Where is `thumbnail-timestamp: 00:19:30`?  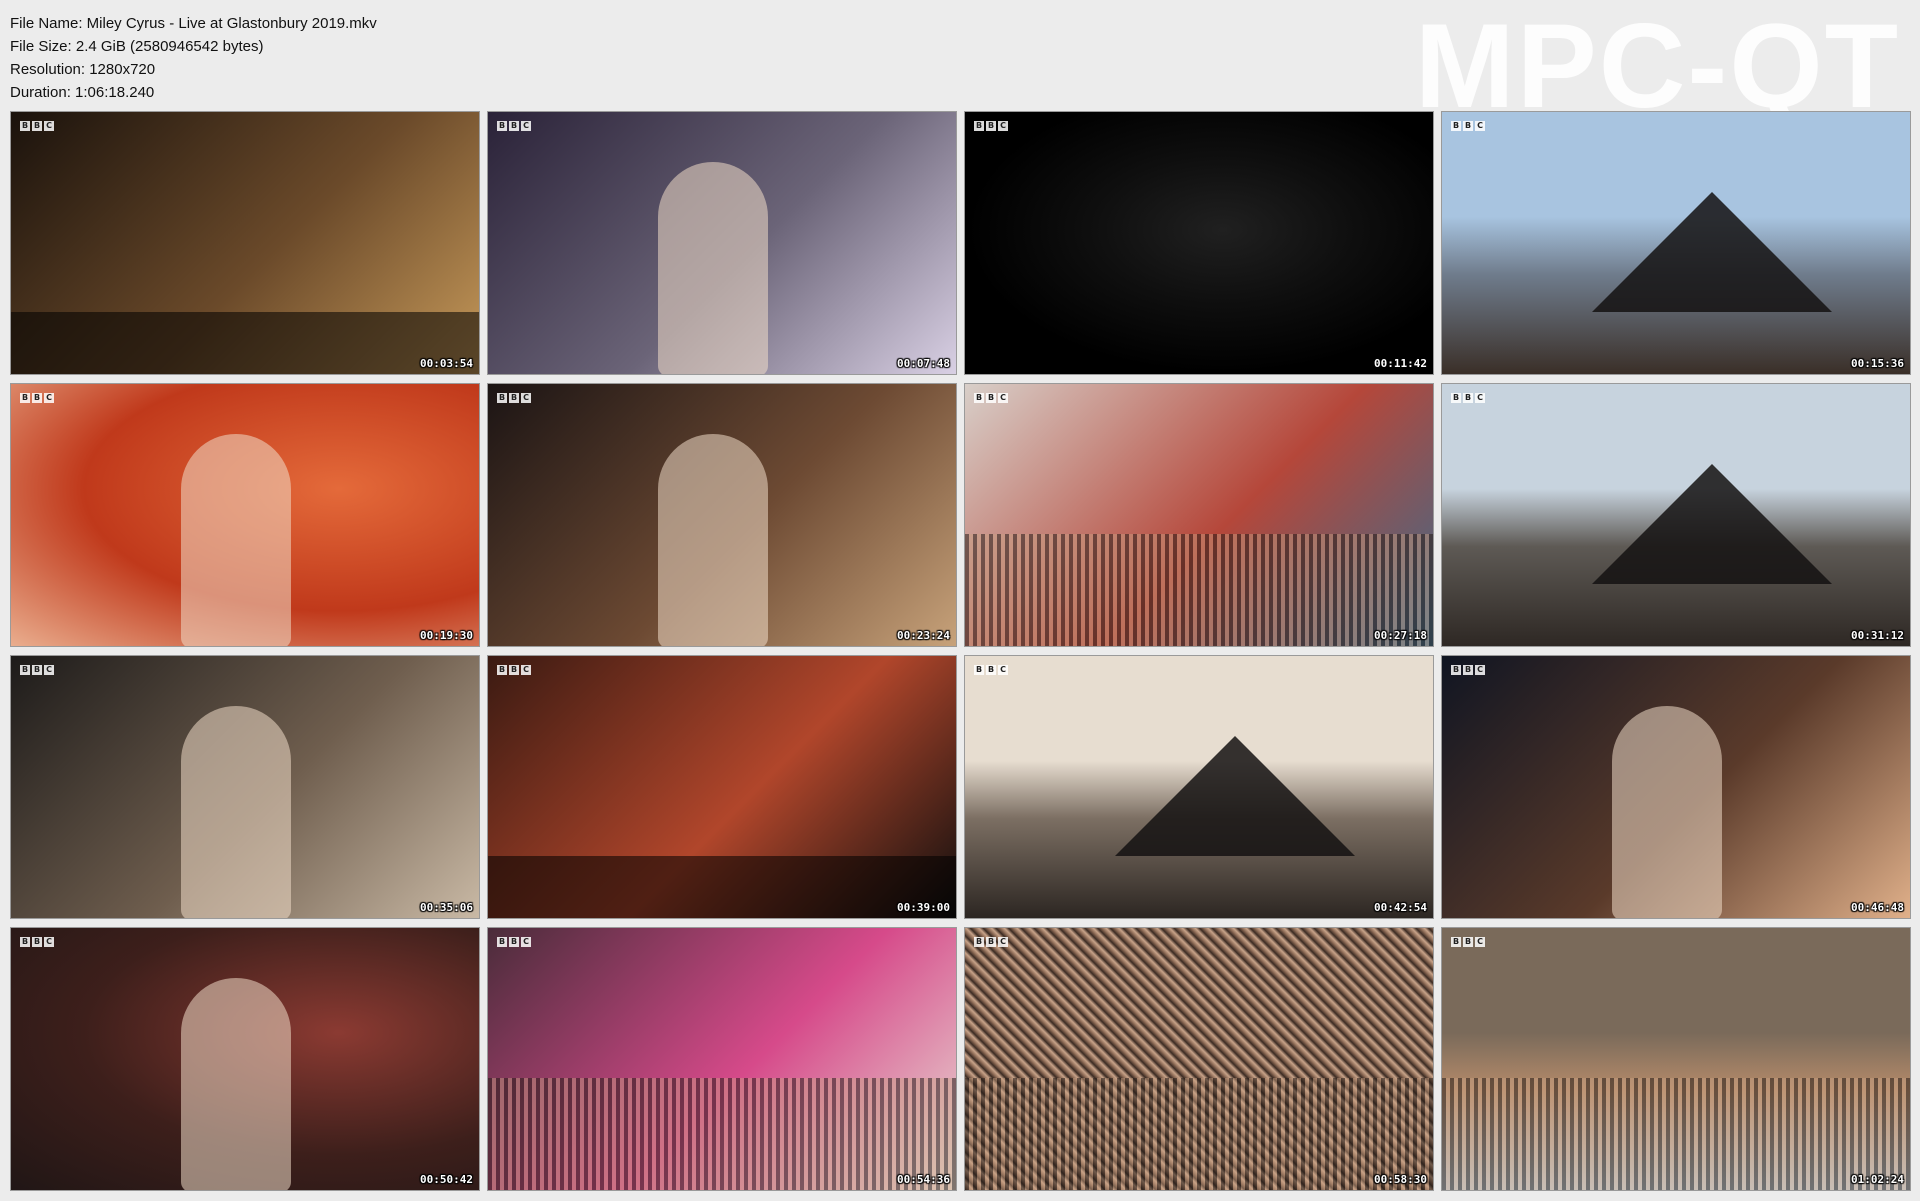 thumbnail-timestamp: 00:19:30 is located at coordinates (446, 635).